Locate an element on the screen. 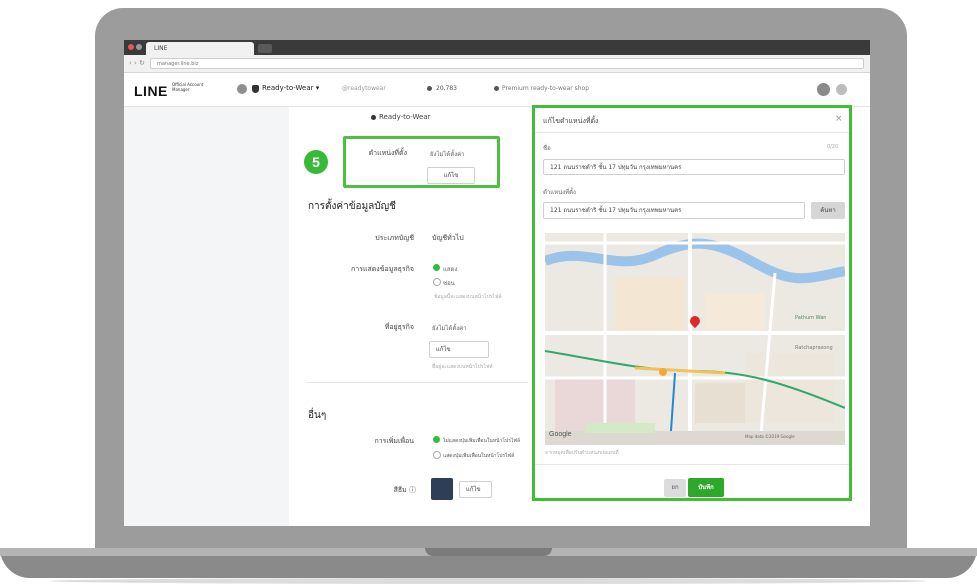  close-window-icon is located at coordinates (131, 47).